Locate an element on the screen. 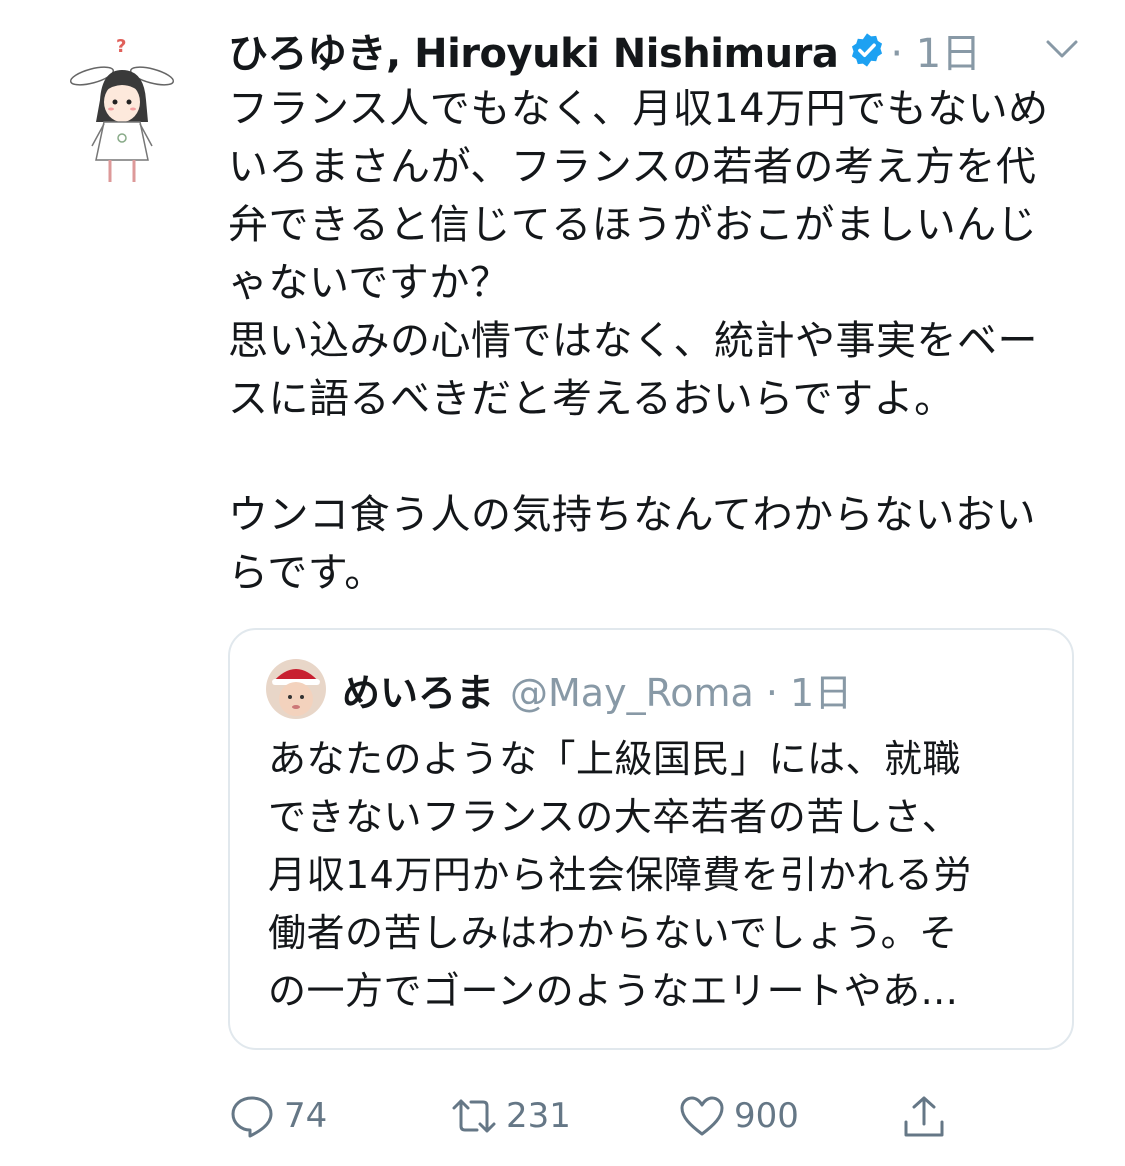 The image size is (1125, 1166). tweet-paragraph: ウンコ食う人の気持ちなんてわからないおい らです。 is located at coordinates (632, 544).